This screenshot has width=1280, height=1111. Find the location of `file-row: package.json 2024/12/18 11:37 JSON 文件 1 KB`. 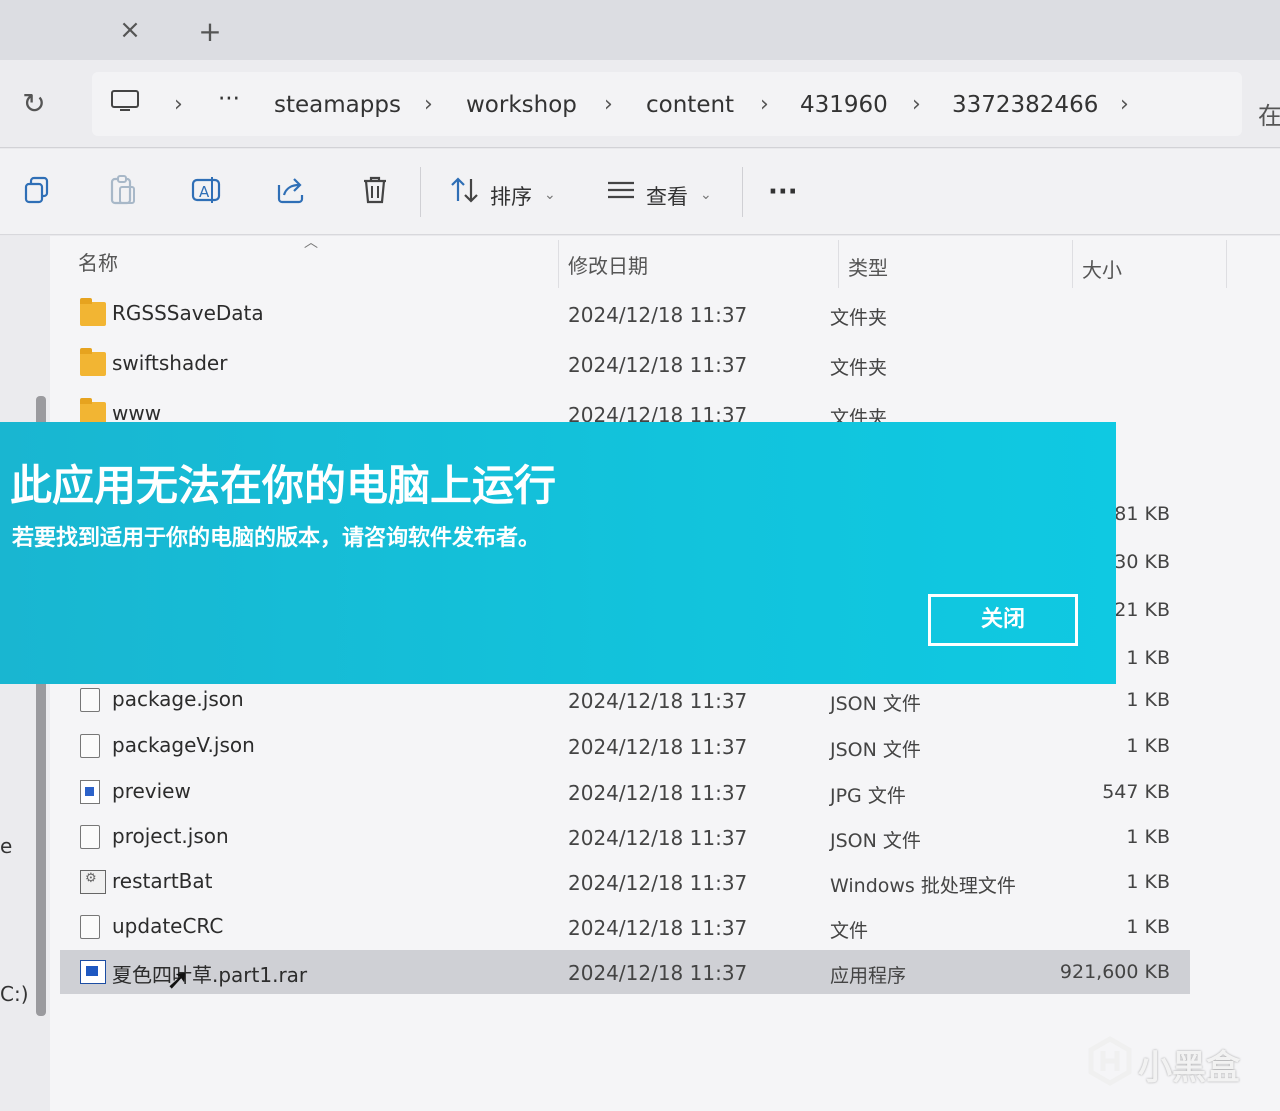

file-row: package.json 2024/12/18 11:37 JSON 文件 1 KB is located at coordinates (625, 700).